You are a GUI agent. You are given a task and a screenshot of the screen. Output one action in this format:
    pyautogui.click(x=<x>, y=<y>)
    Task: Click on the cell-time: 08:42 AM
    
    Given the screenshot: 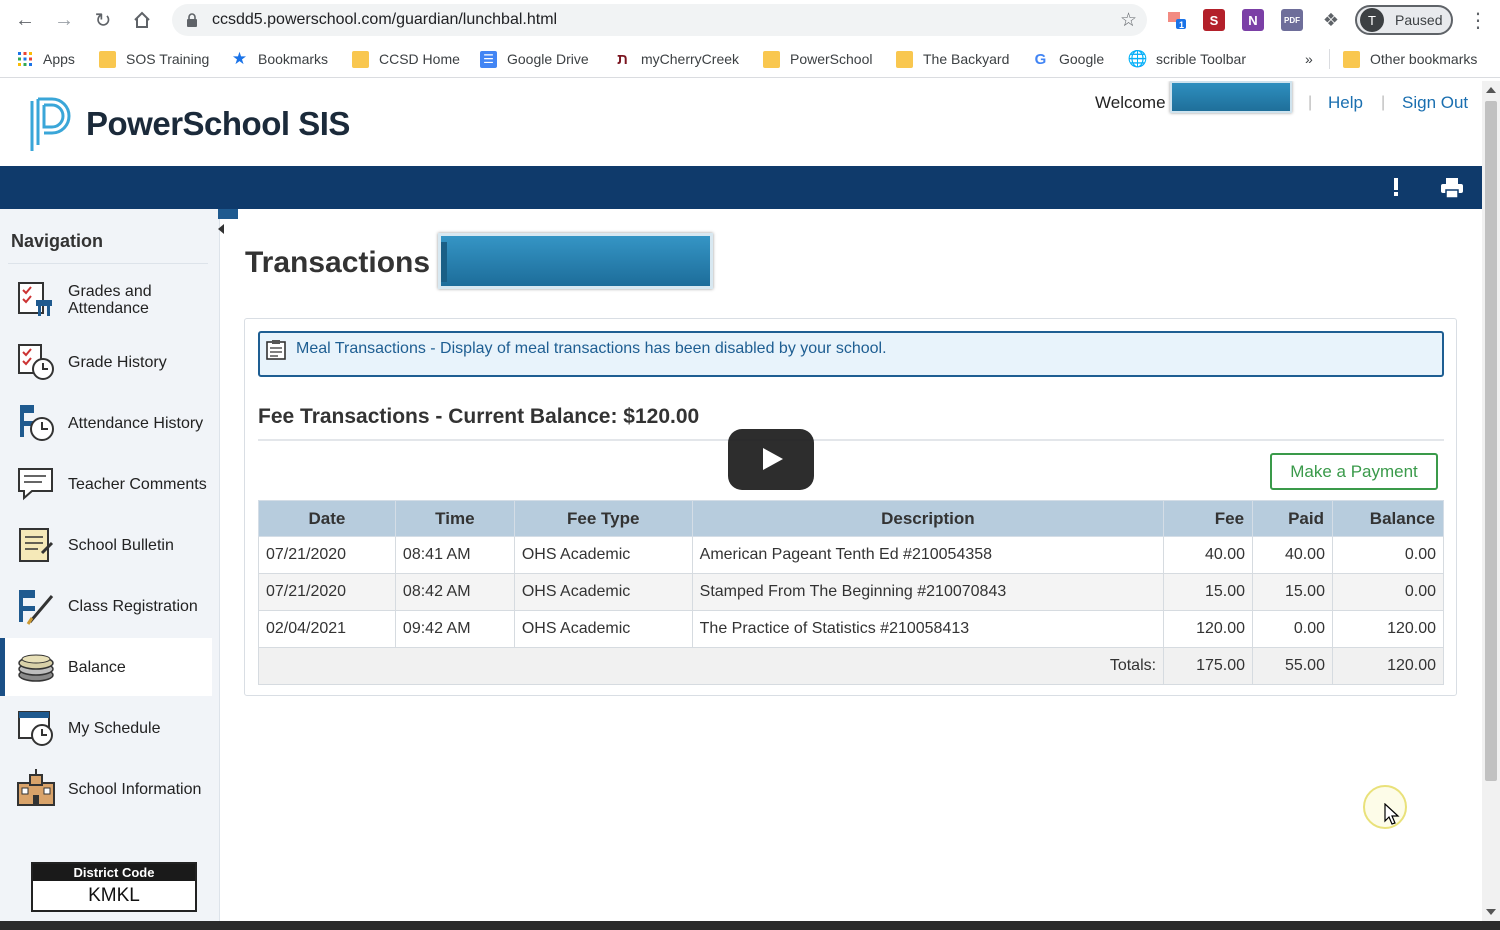 What is the action you would take?
    pyautogui.click(x=454, y=592)
    